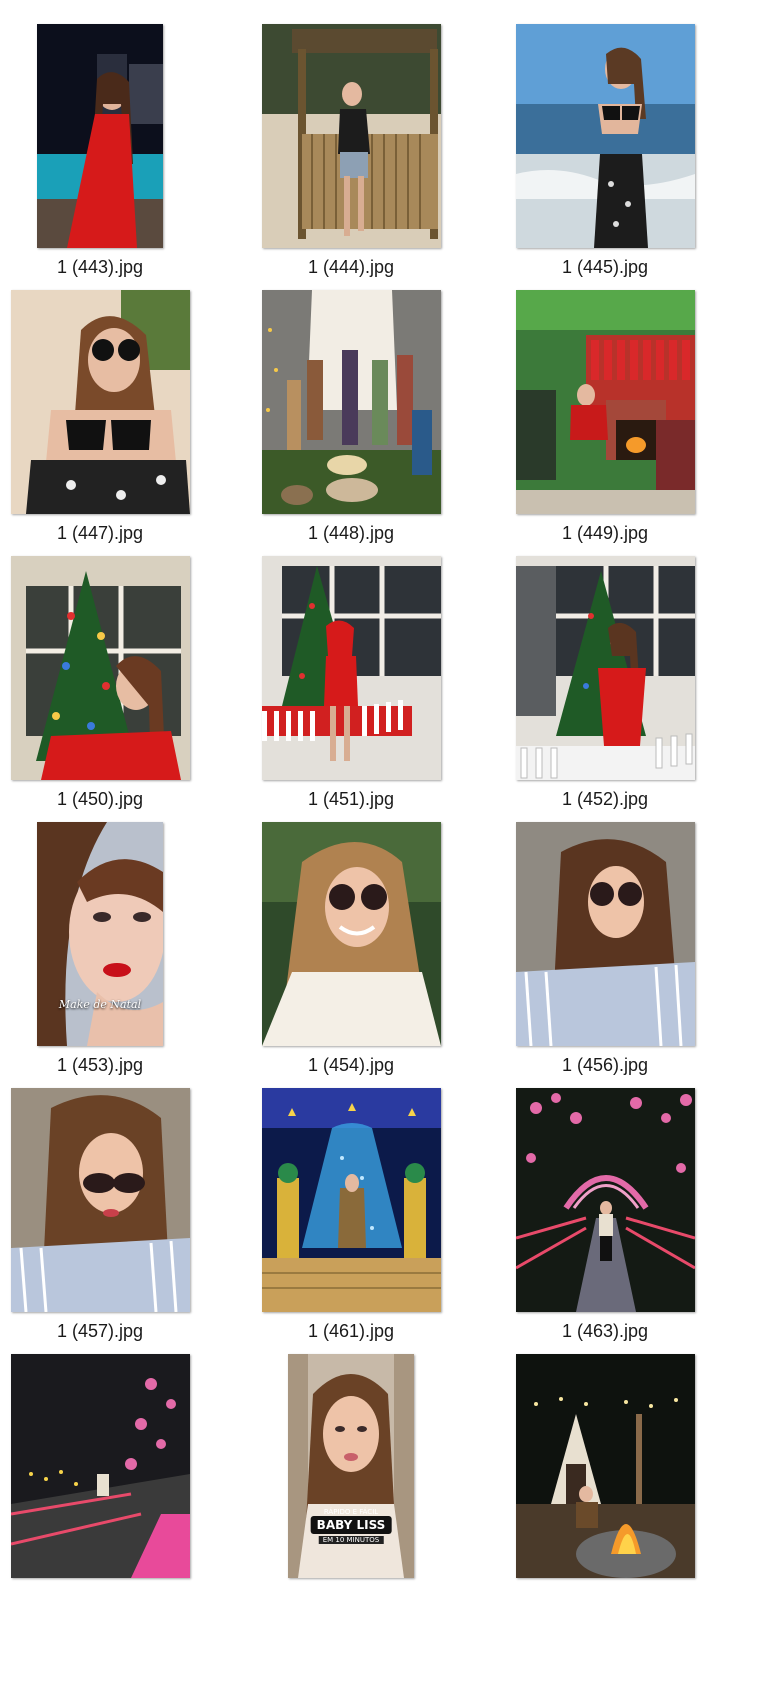  What do you see at coordinates (351, 1466) in the screenshot?
I see `thumbnail-image: RÁPIDO E FÁCIL BABY LISS EM 10 MINUTOS` at bounding box center [351, 1466].